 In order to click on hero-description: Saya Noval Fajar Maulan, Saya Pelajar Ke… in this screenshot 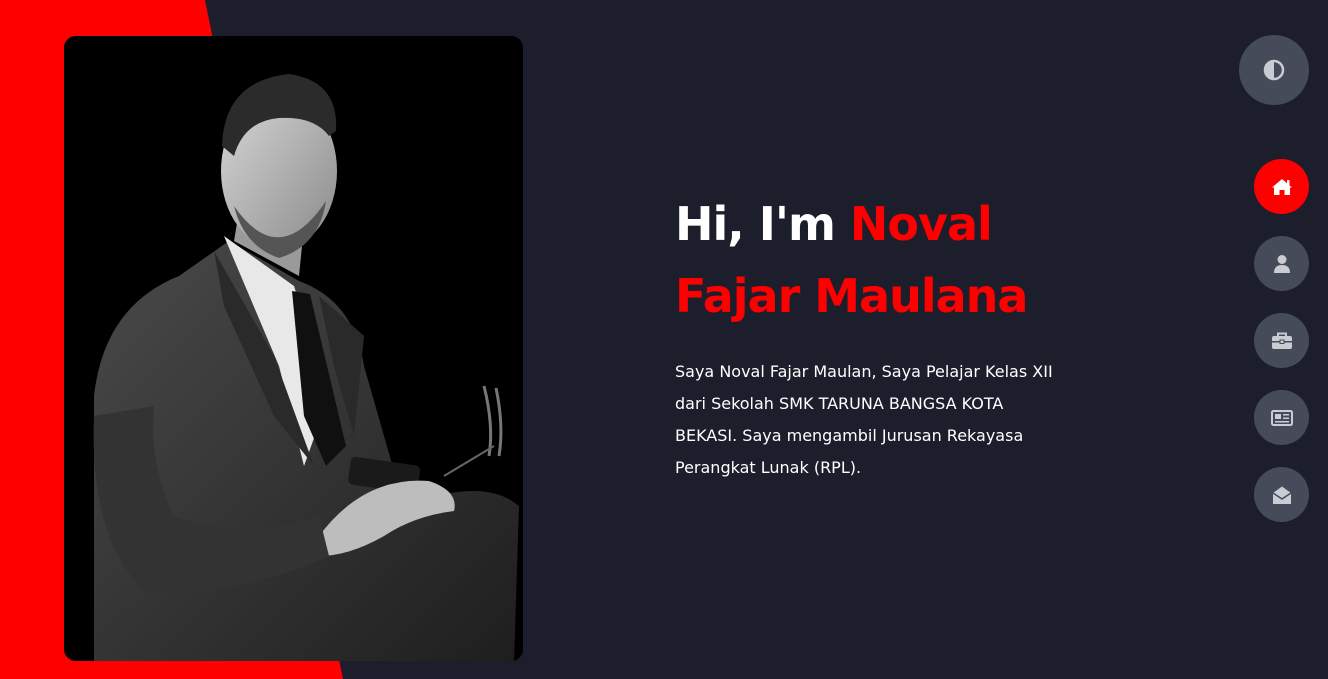, I will do `click(864, 419)`.